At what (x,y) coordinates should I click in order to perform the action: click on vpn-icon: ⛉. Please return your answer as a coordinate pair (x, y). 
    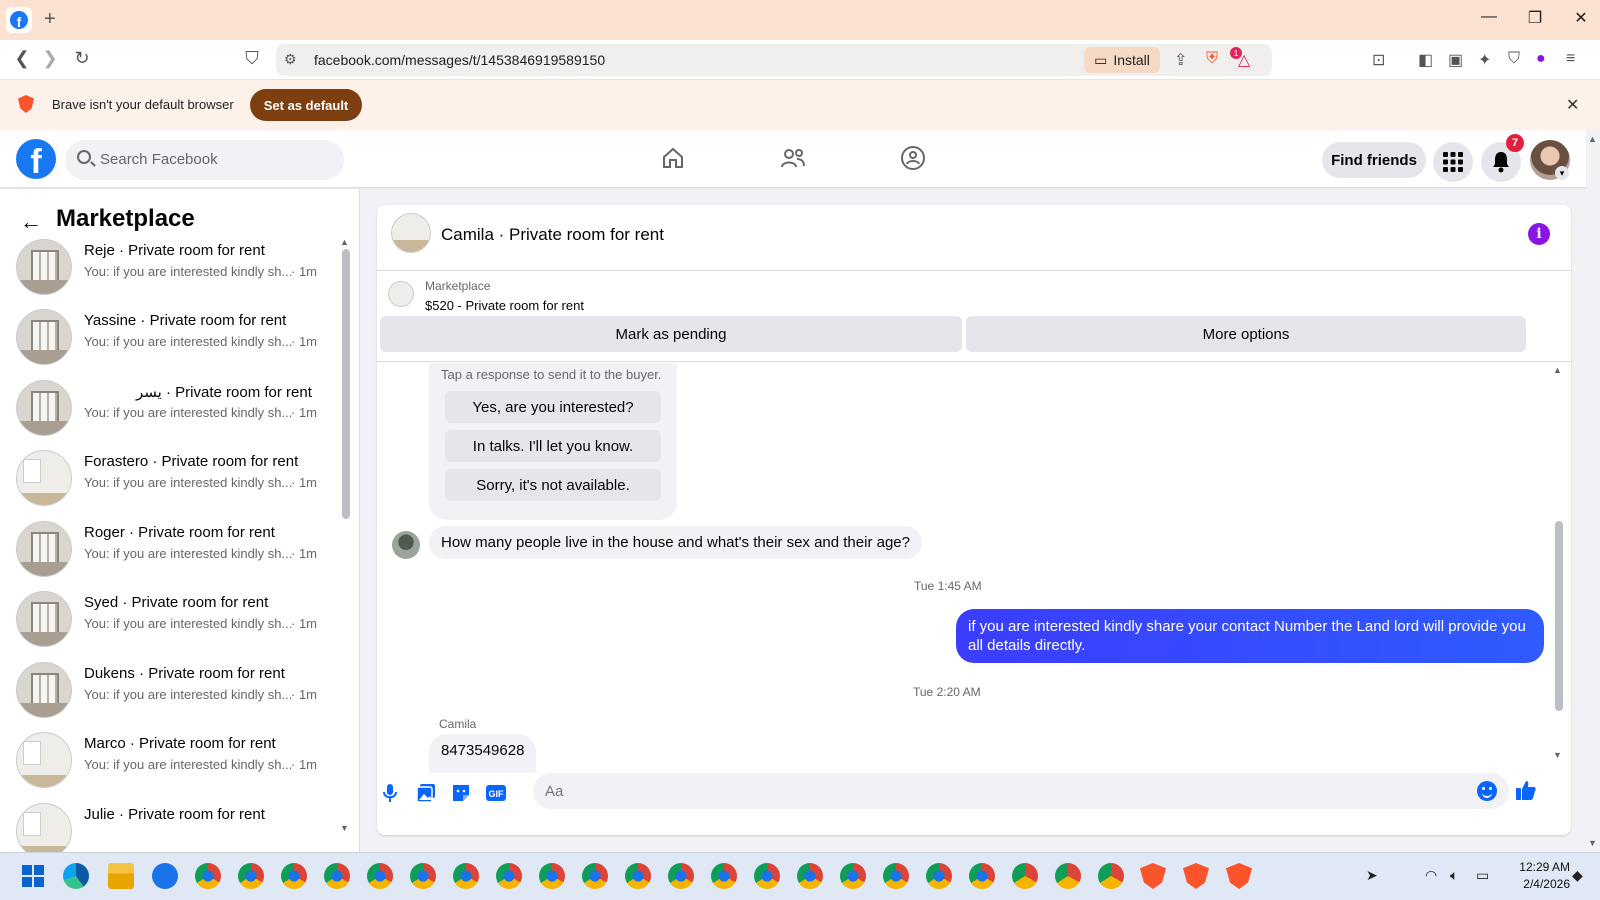
    Looking at the image, I should click on (1514, 59).